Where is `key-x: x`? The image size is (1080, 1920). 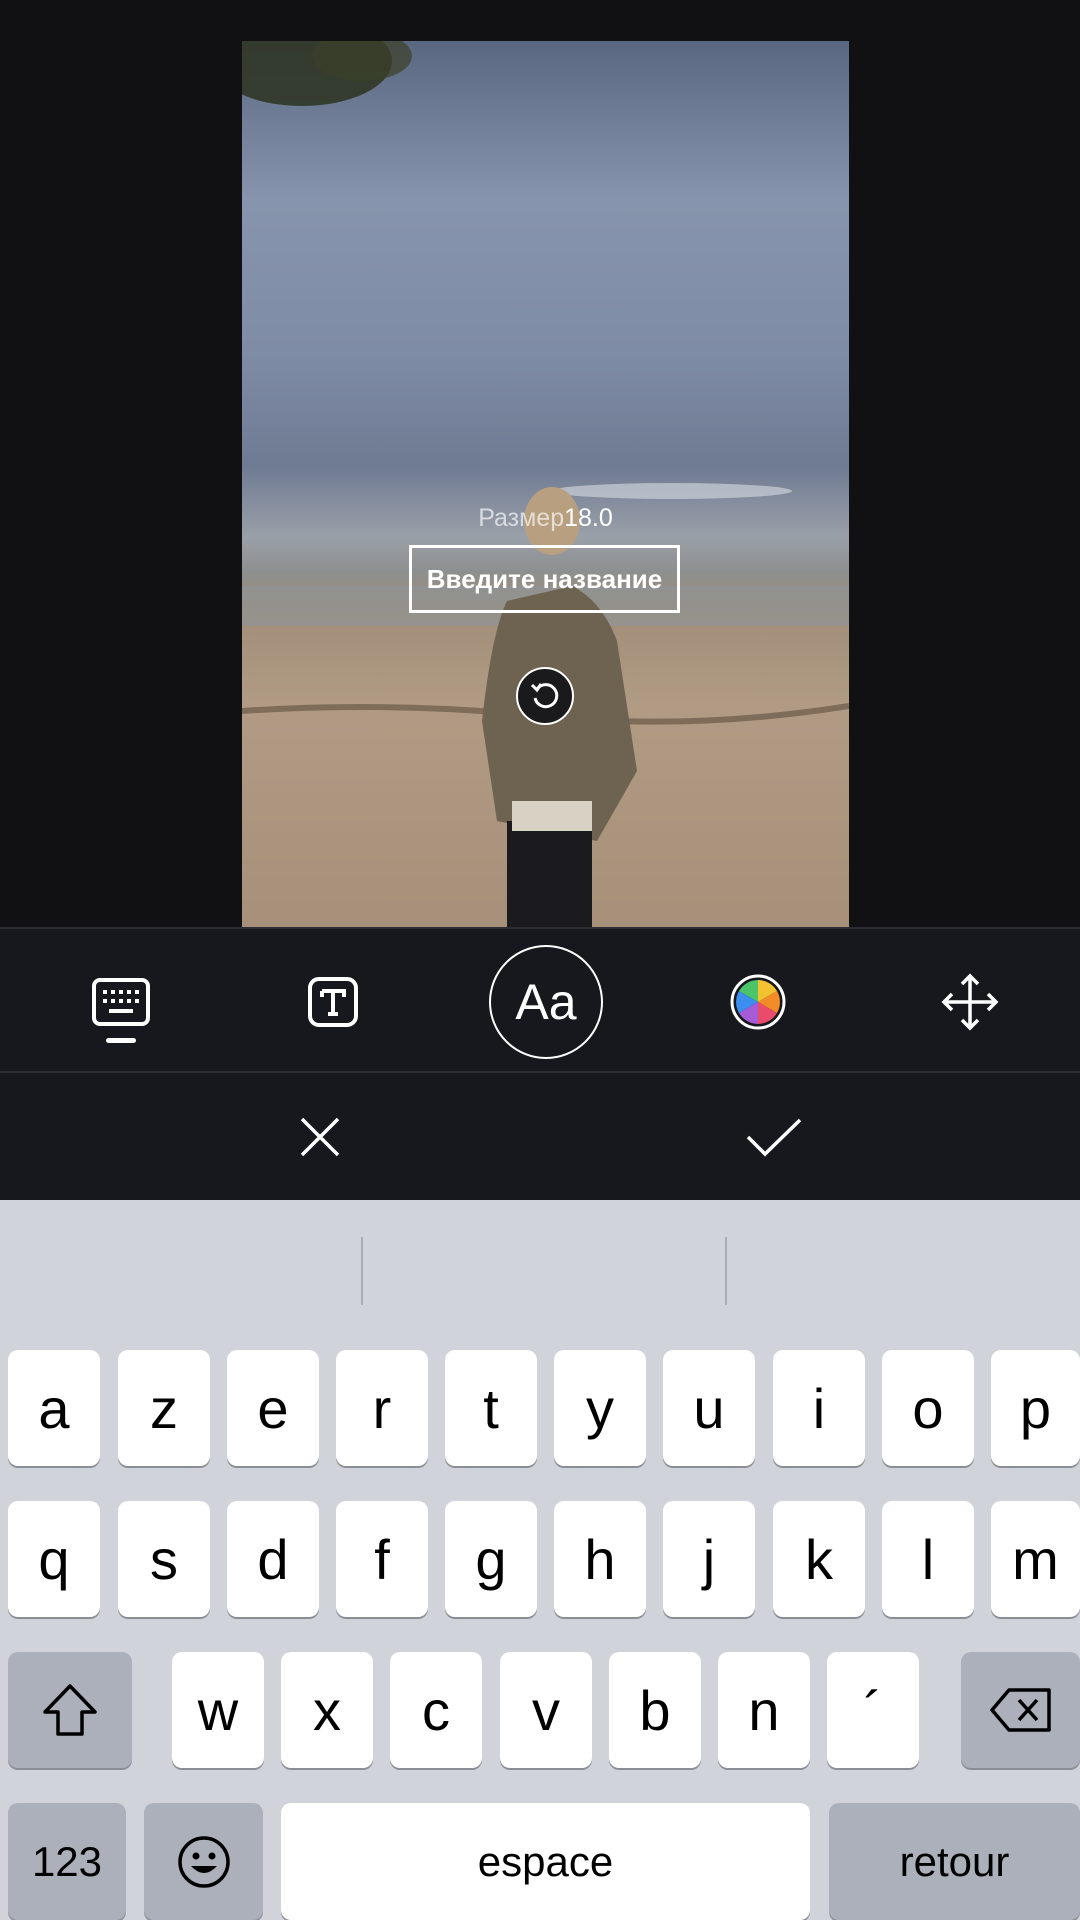 key-x: x is located at coordinates (327, 1710).